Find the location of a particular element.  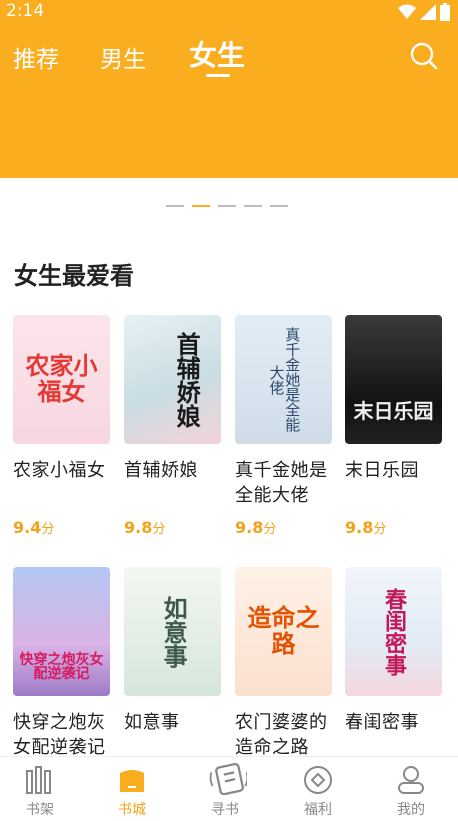

book-card: 快穿之炮灰女配逆袭记 快穿之炮灰女配逆袭记 is located at coordinates (62, 663).